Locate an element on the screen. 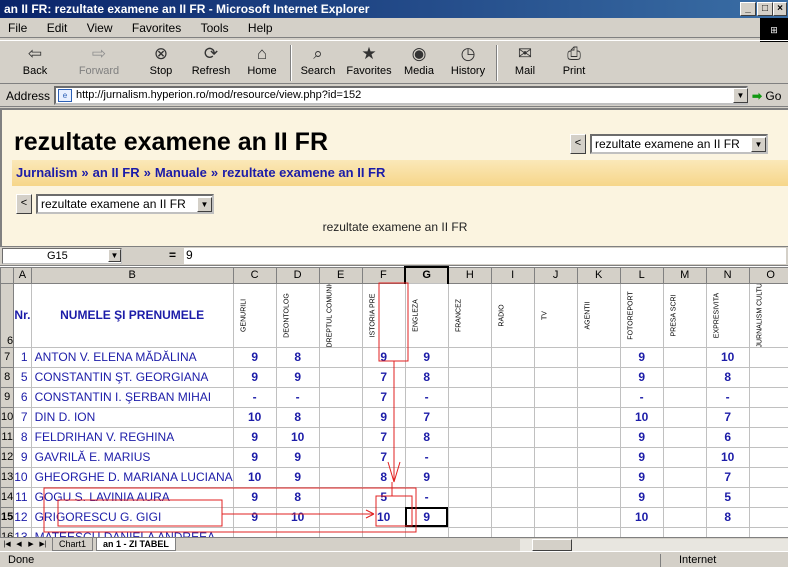 The image size is (788, 567). nr-cell: 9 is located at coordinates (22, 457).